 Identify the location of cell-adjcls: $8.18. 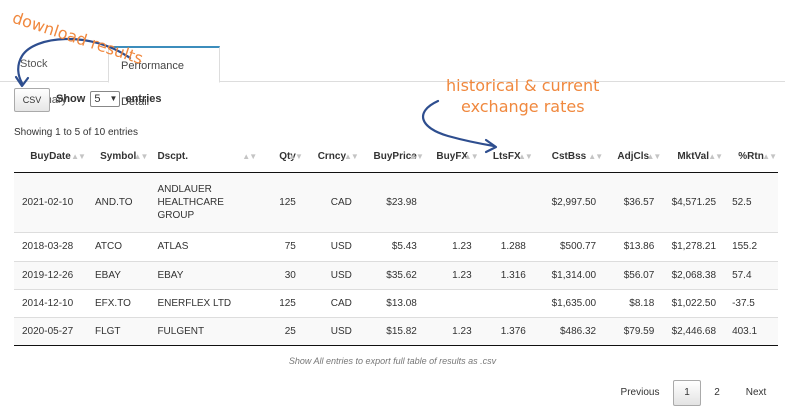
(633, 302).